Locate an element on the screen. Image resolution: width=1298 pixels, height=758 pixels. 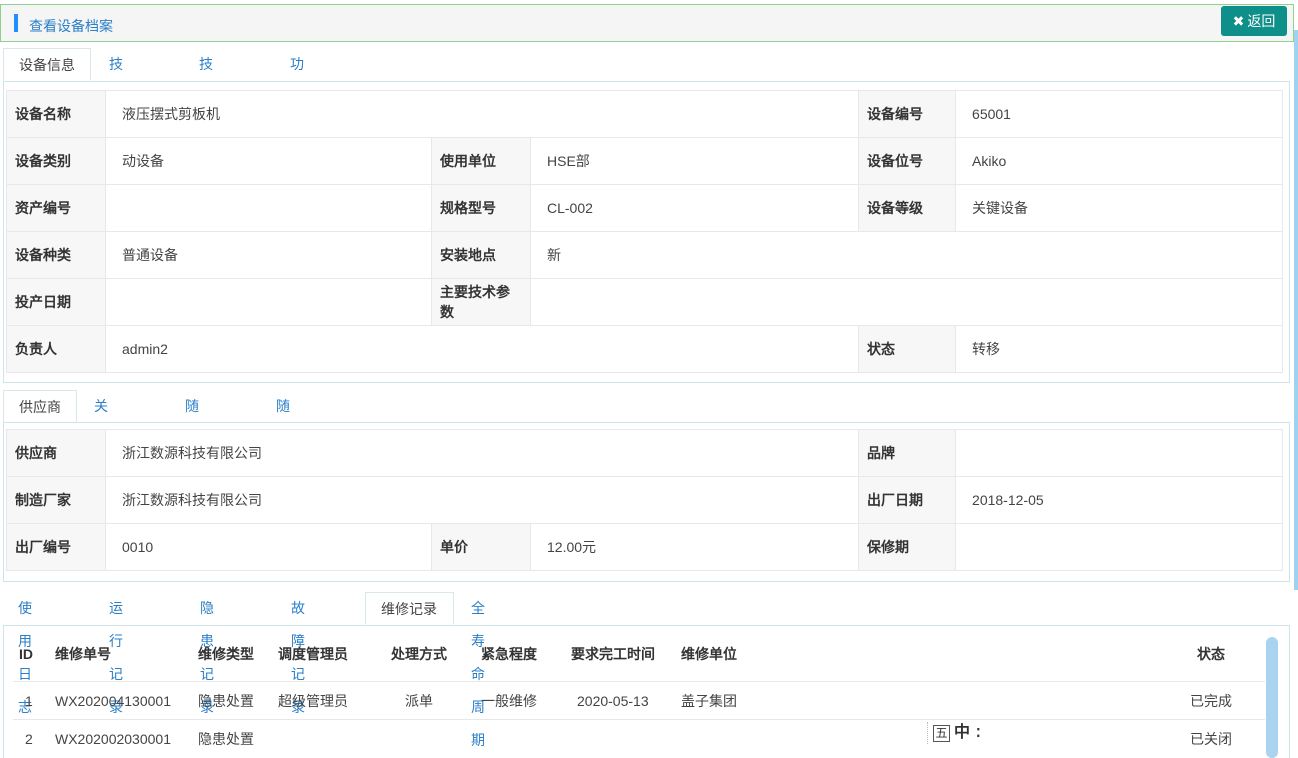
tab-run-records: 运行记录 is located at coordinates (116, 653).